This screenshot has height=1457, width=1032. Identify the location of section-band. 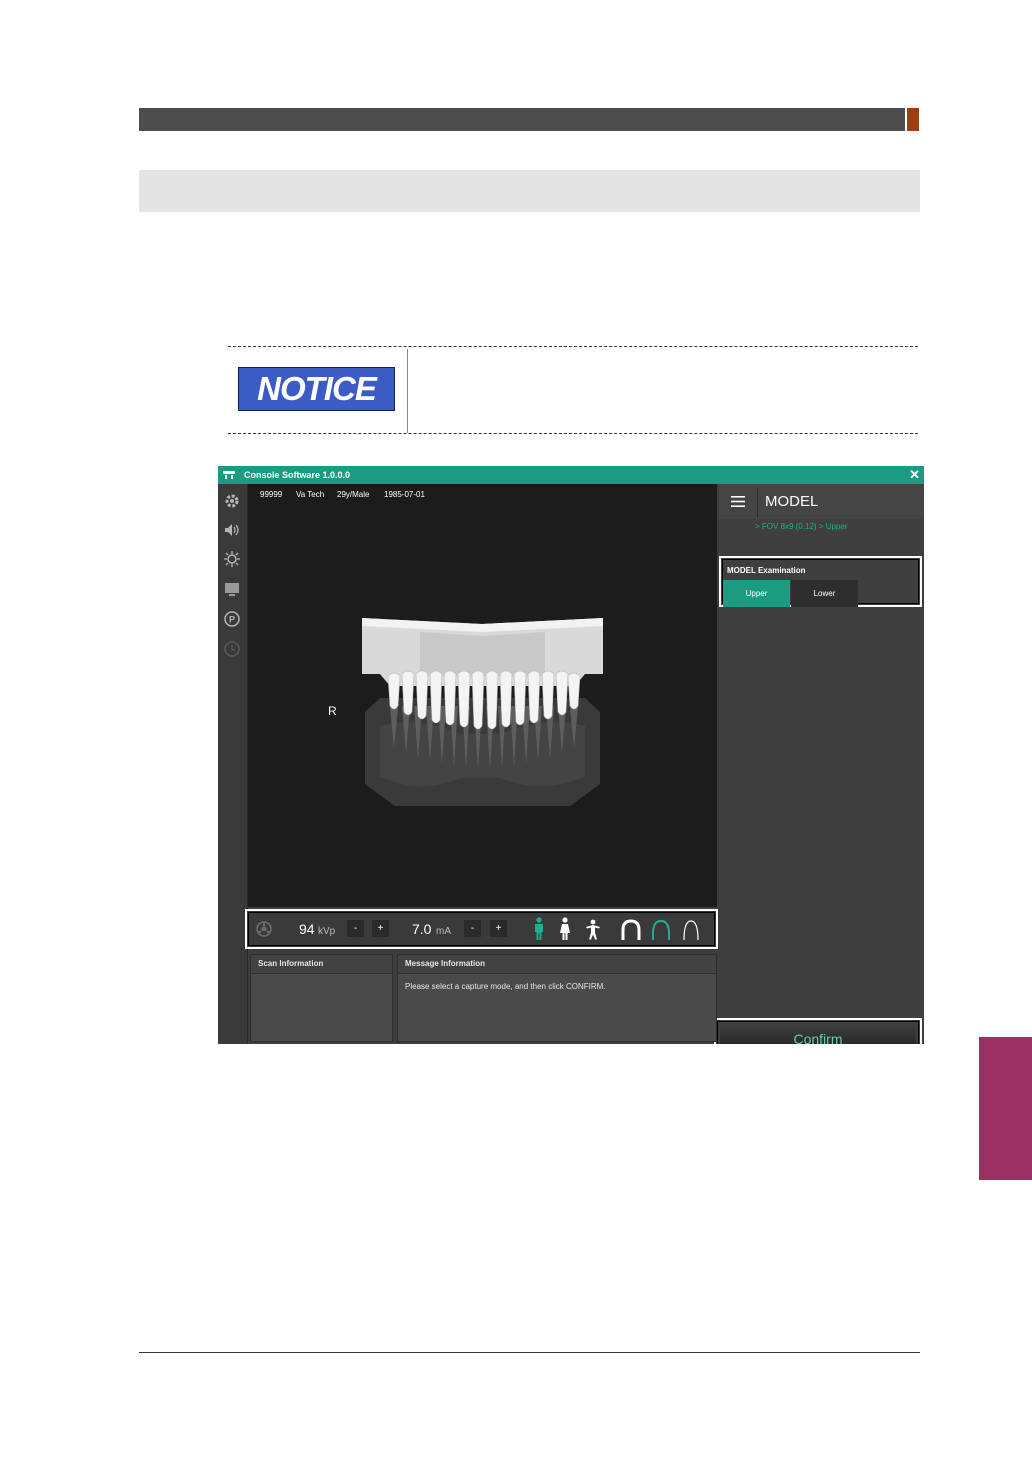
(529, 191).